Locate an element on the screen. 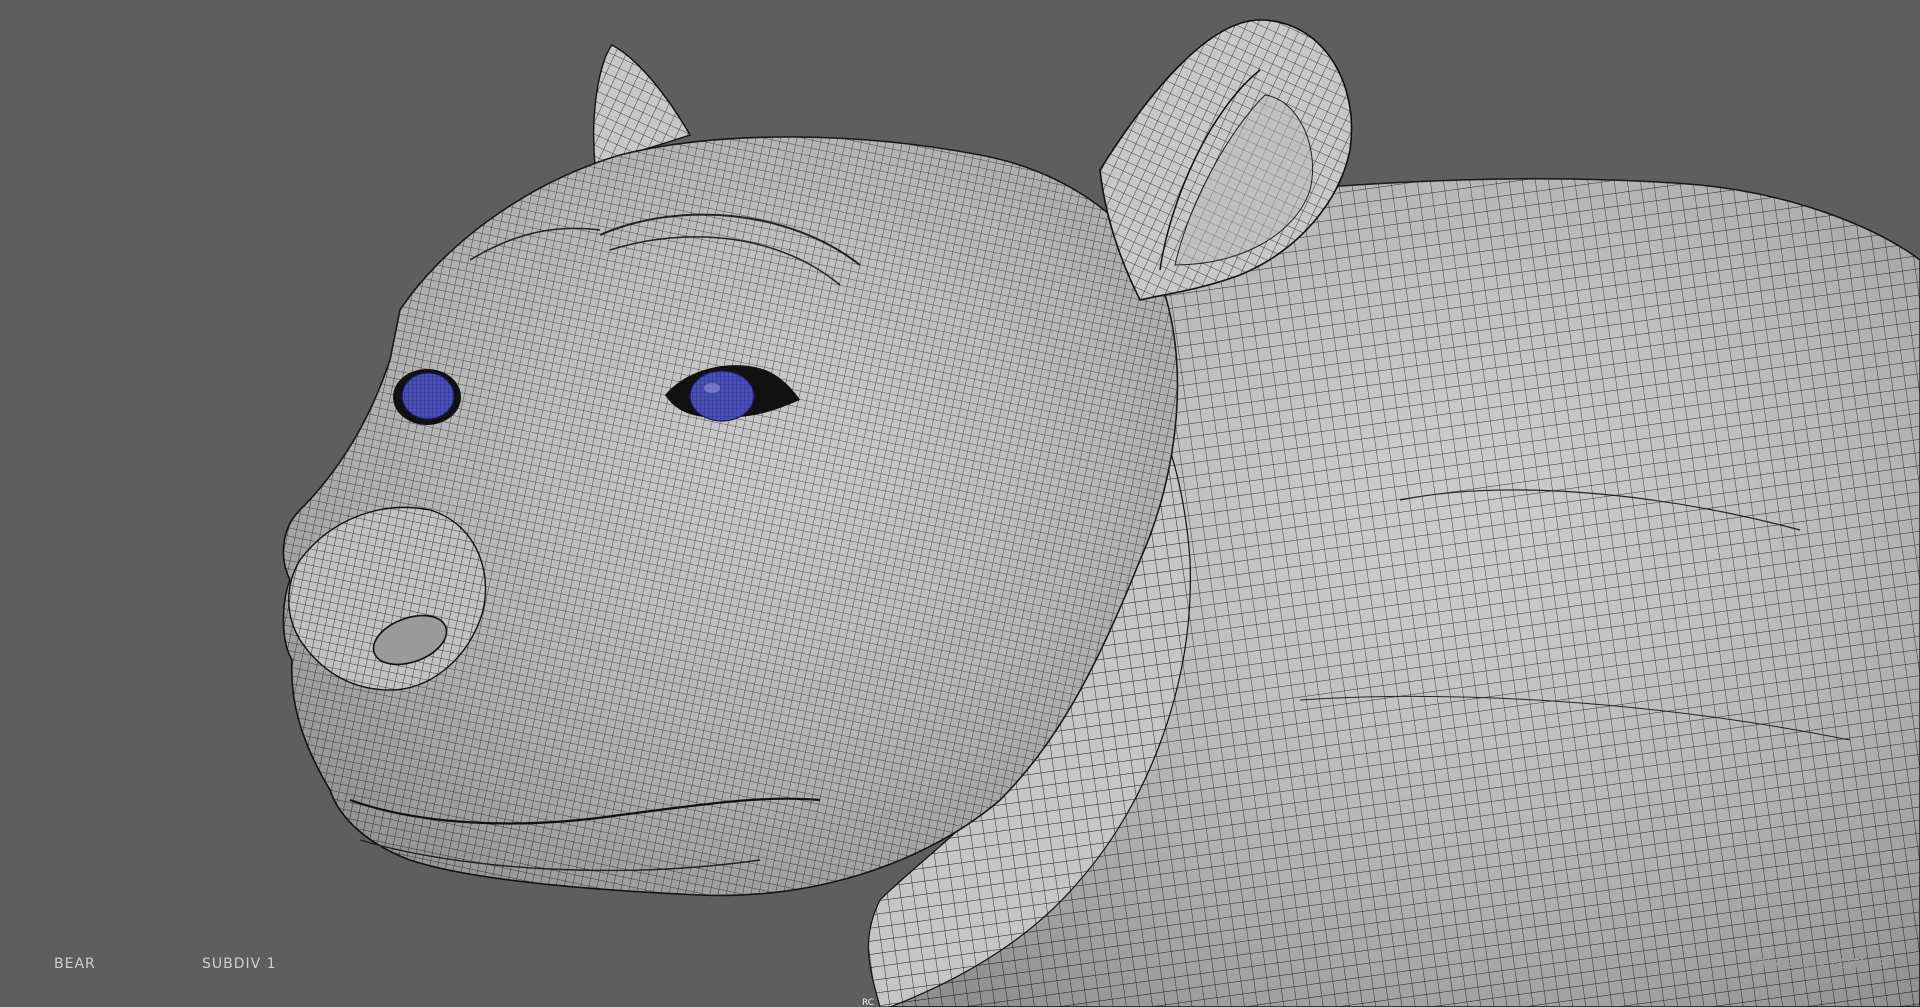 This screenshot has width=1920, height=1007. author-credit-label: CHRISTIAN LEITNER is located at coordinates (1820, 964).